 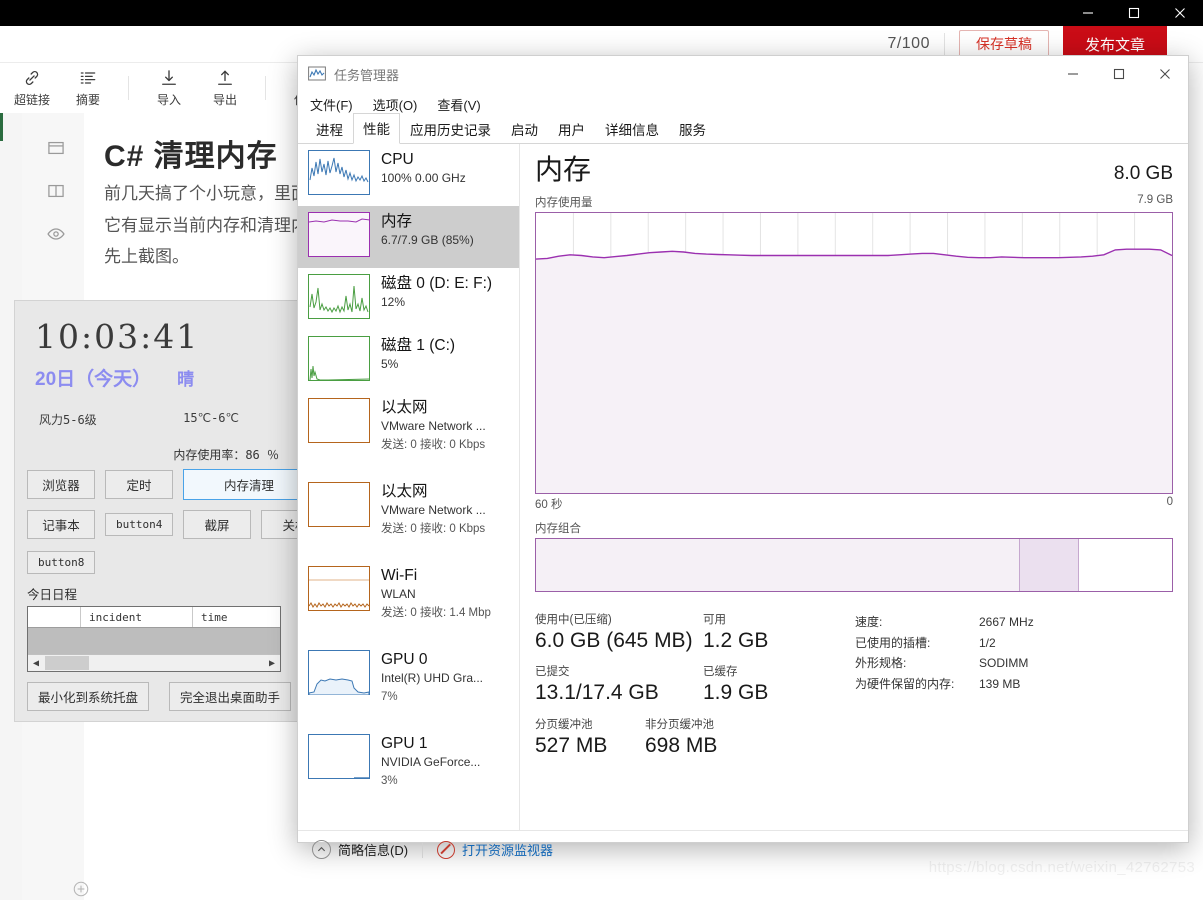 I want to click on page-title: 内存, so click(x=563, y=169).